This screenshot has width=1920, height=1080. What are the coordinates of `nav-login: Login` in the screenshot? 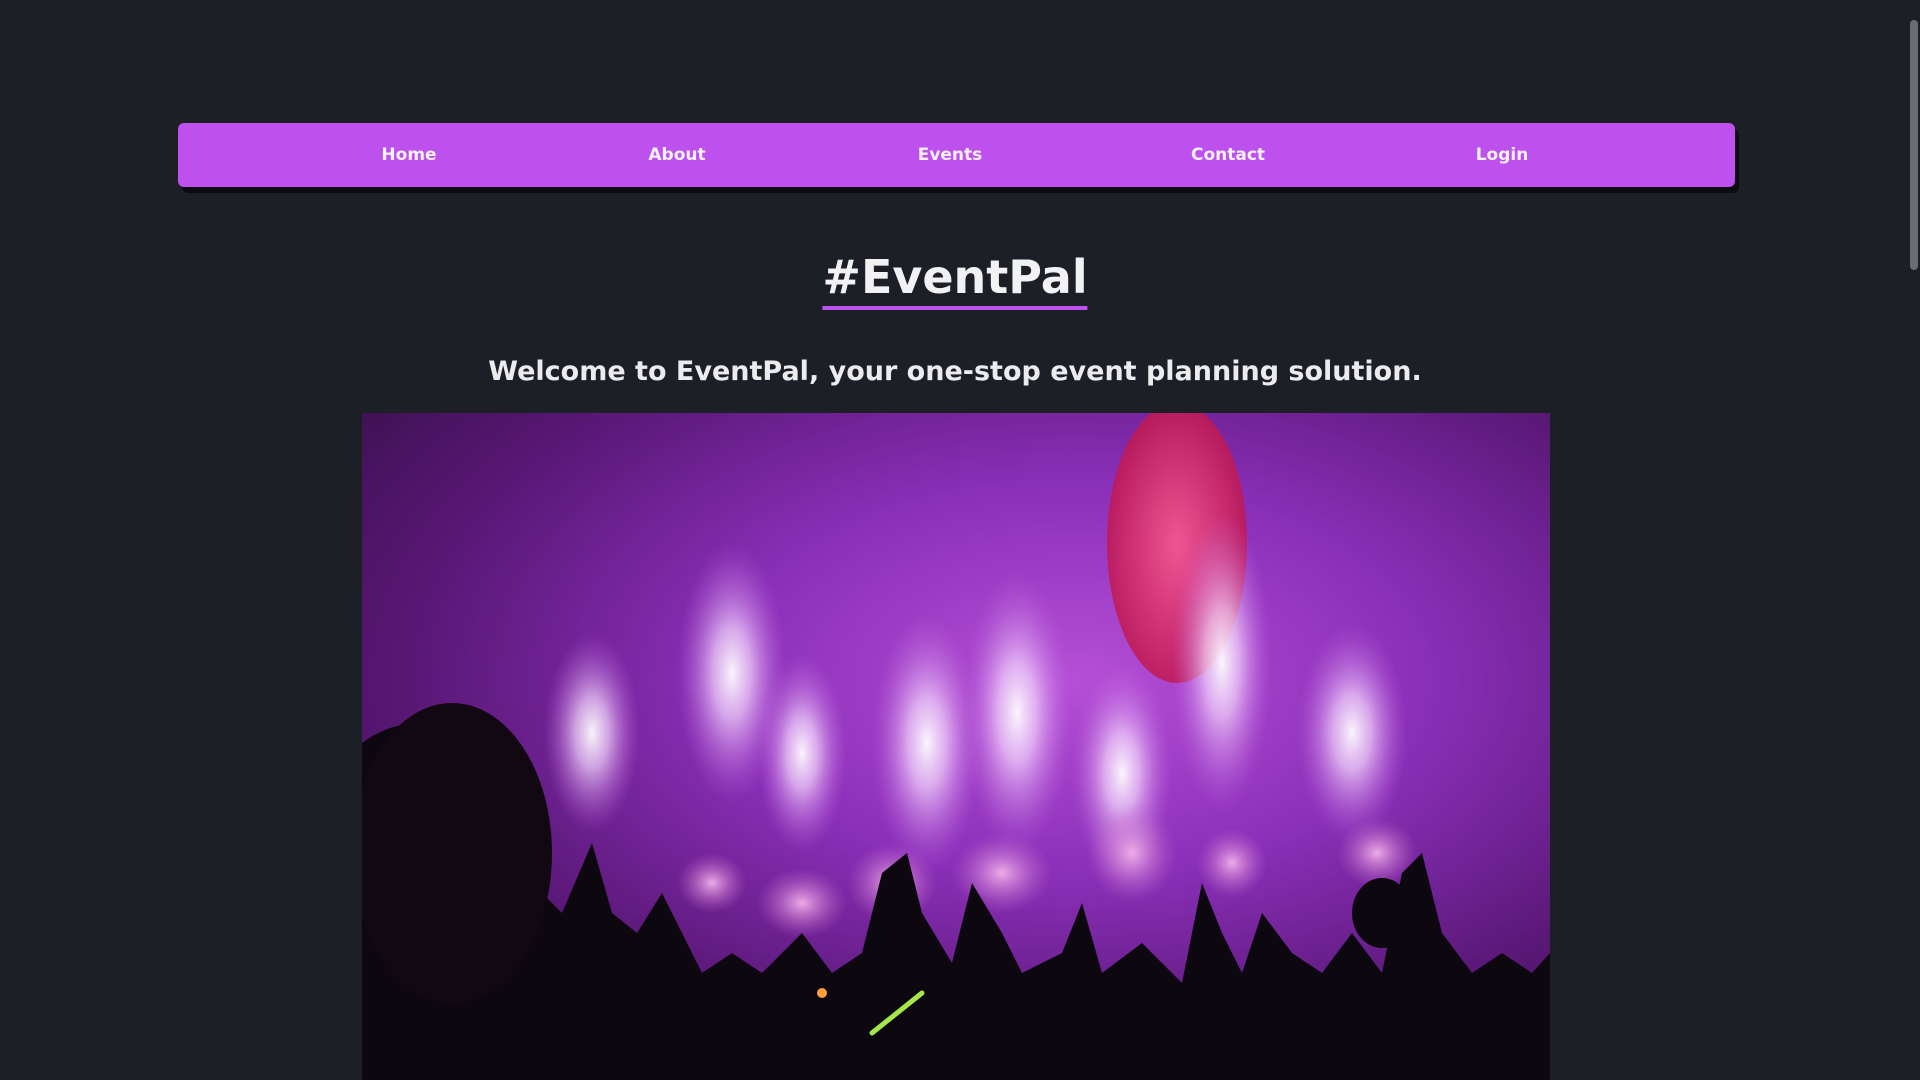 It's located at (1502, 155).